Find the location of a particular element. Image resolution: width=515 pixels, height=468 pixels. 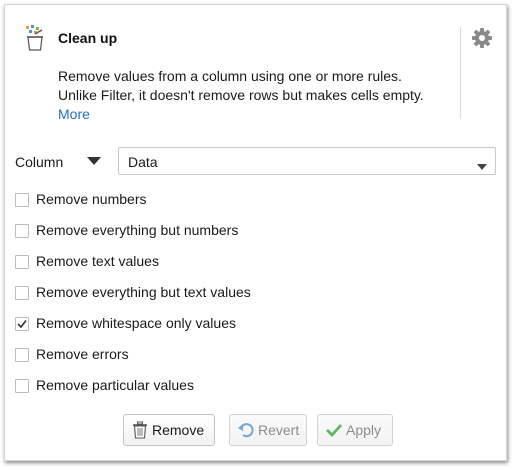

clean-up-icon is located at coordinates (35, 38).